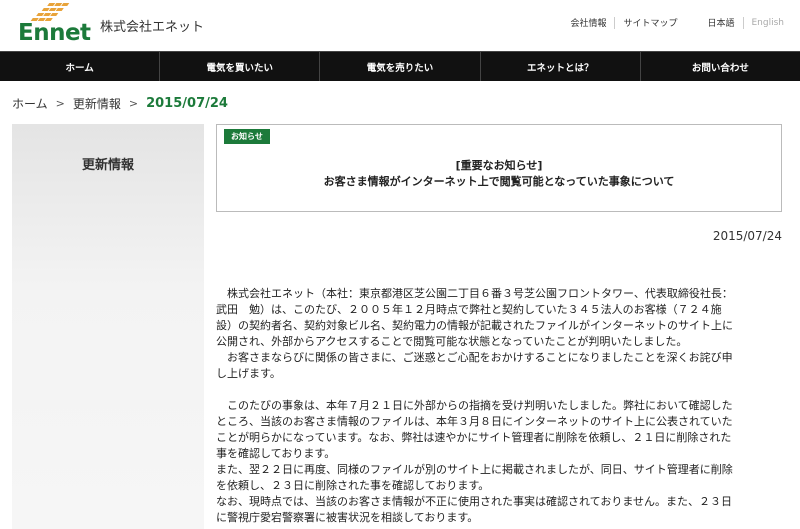 The width and height of the screenshot is (800, 529). What do you see at coordinates (152, 27) in the screenshot?
I see `company-name: 株式会社エネット` at bounding box center [152, 27].